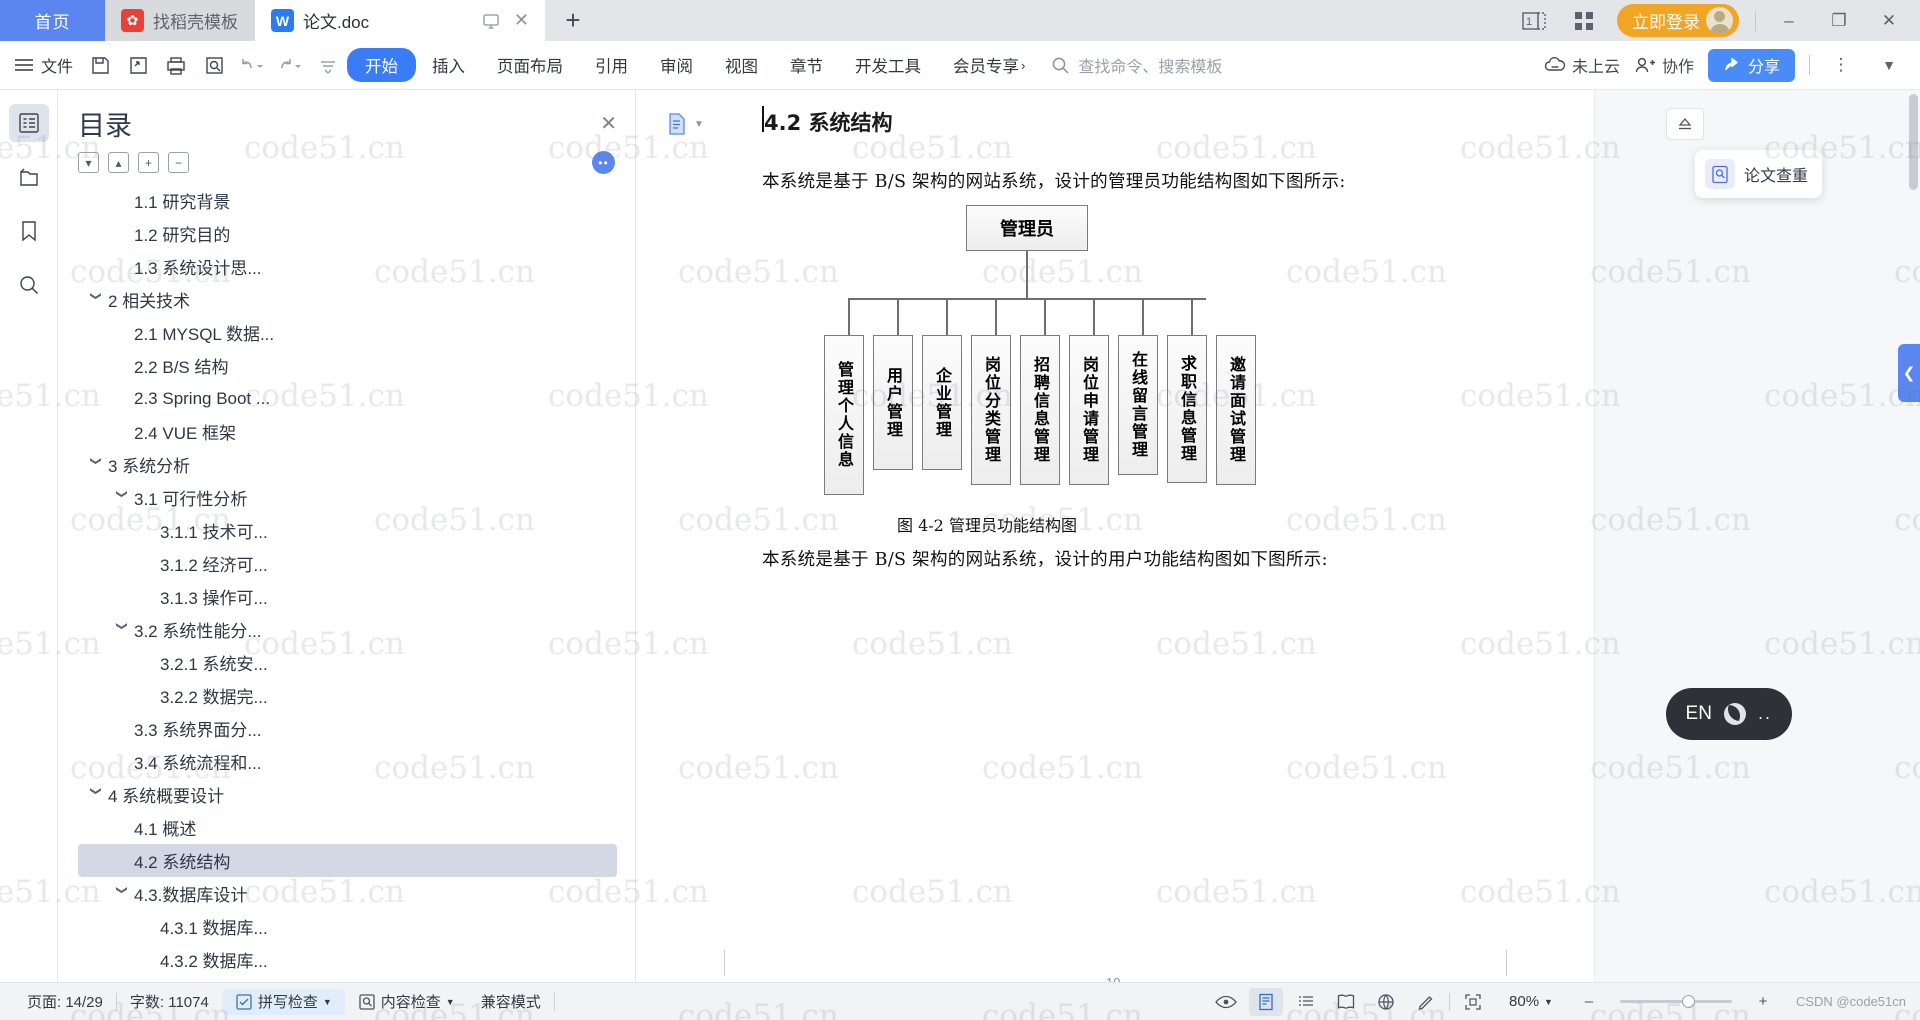 The height and width of the screenshot is (1020, 1920). What do you see at coordinates (29, 231) in the screenshot?
I see `bookmark-icon` at bounding box center [29, 231].